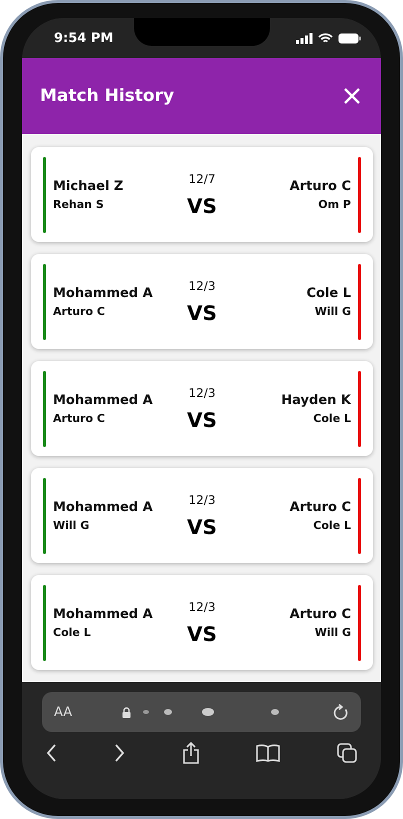  Describe the element at coordinates (202, 179) in the screenshot. I see `match-date: 12/7` at that location.